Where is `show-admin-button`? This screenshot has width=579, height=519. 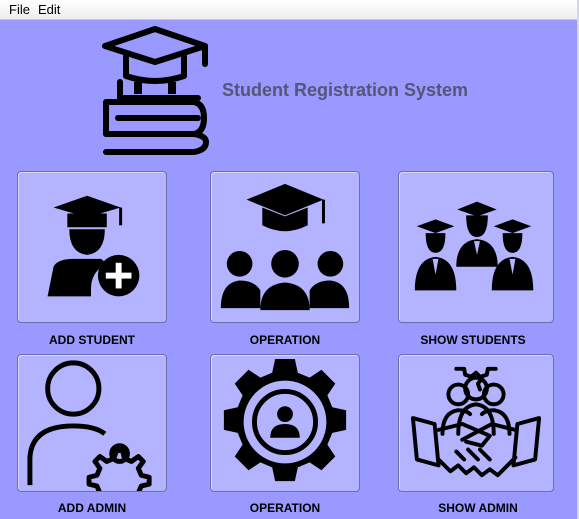
show-admin-button is located at coordinates (476, 423).